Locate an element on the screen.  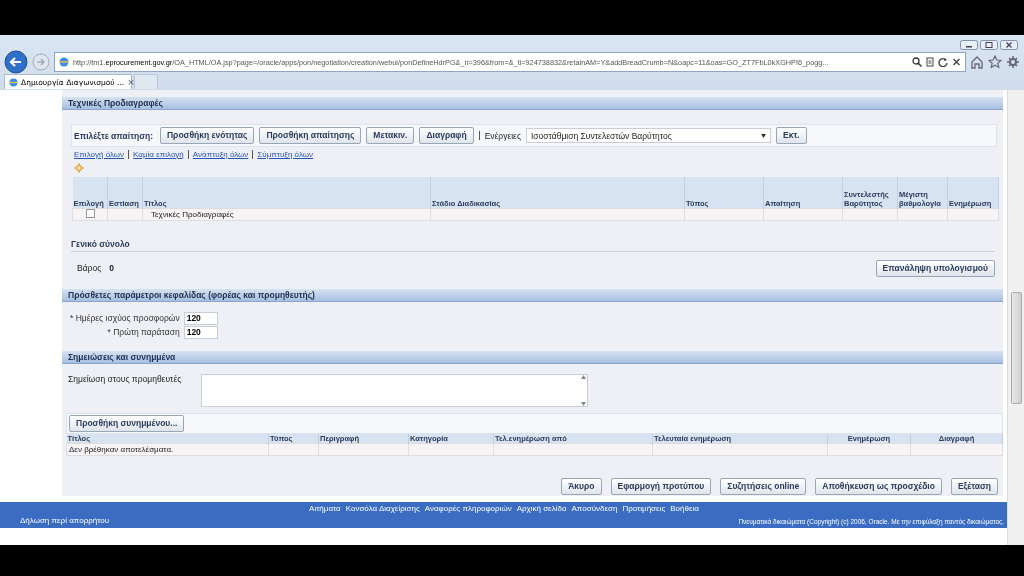
toolbar-button: Μετακιν. is located at coordinates (390, 135).